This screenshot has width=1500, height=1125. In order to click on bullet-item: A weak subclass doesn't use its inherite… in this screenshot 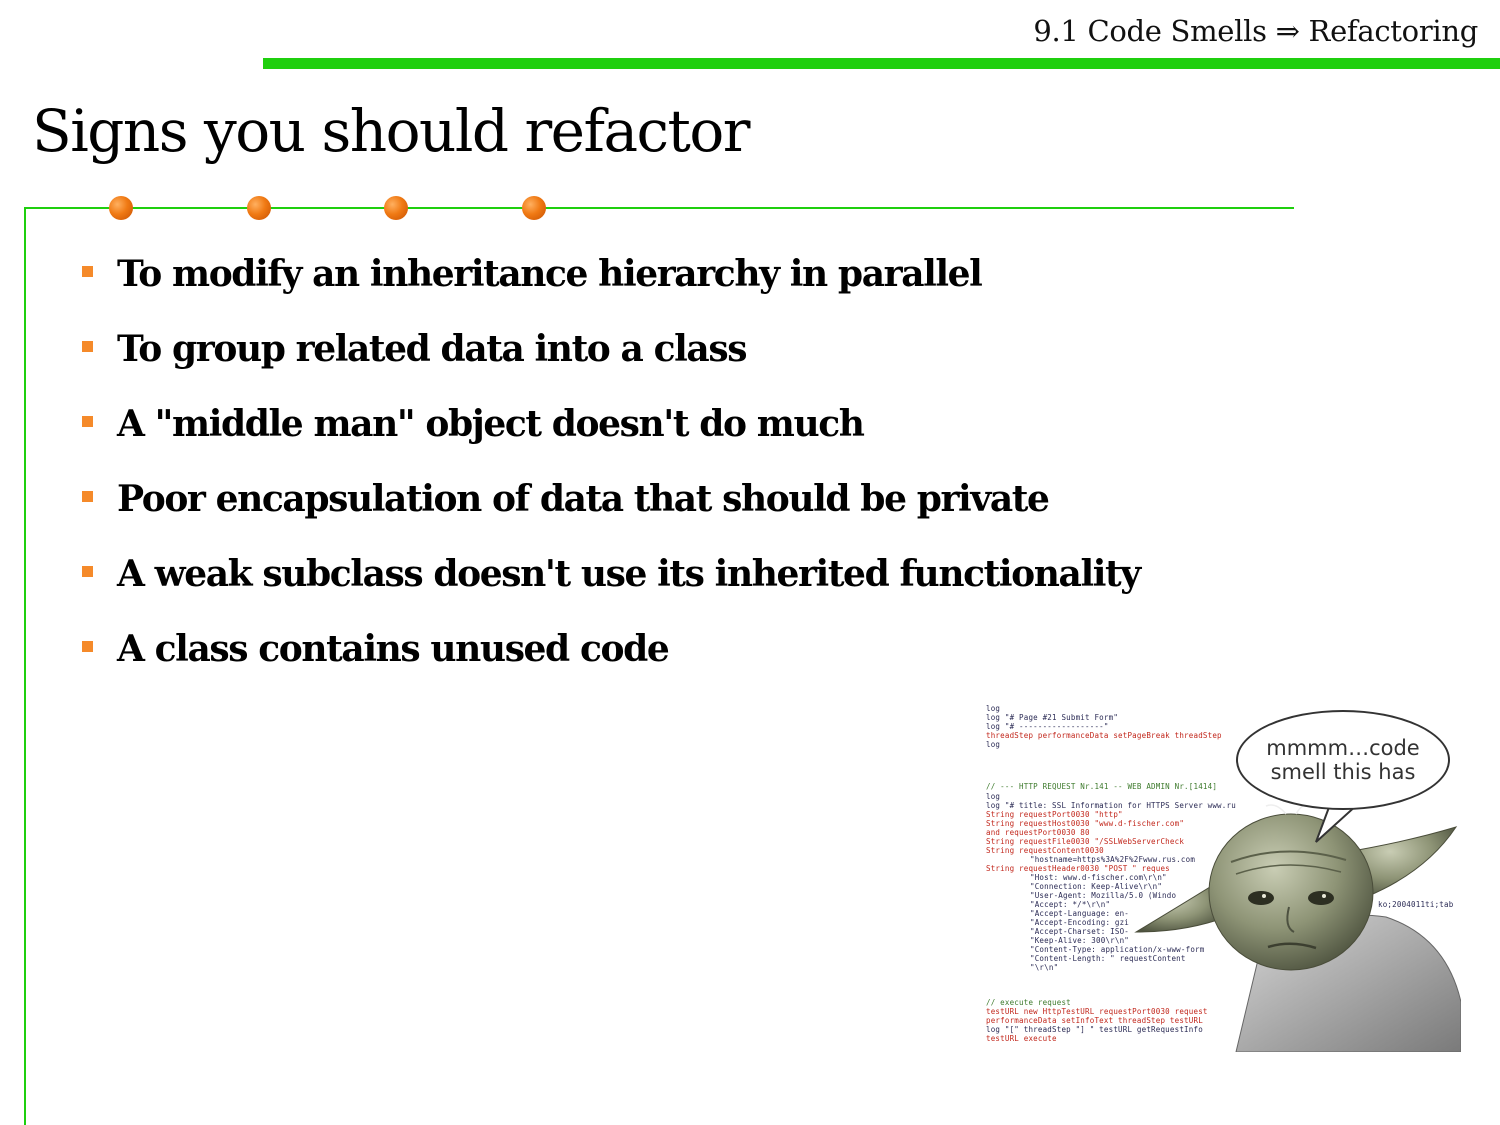, I will do `click(611, 585)`.